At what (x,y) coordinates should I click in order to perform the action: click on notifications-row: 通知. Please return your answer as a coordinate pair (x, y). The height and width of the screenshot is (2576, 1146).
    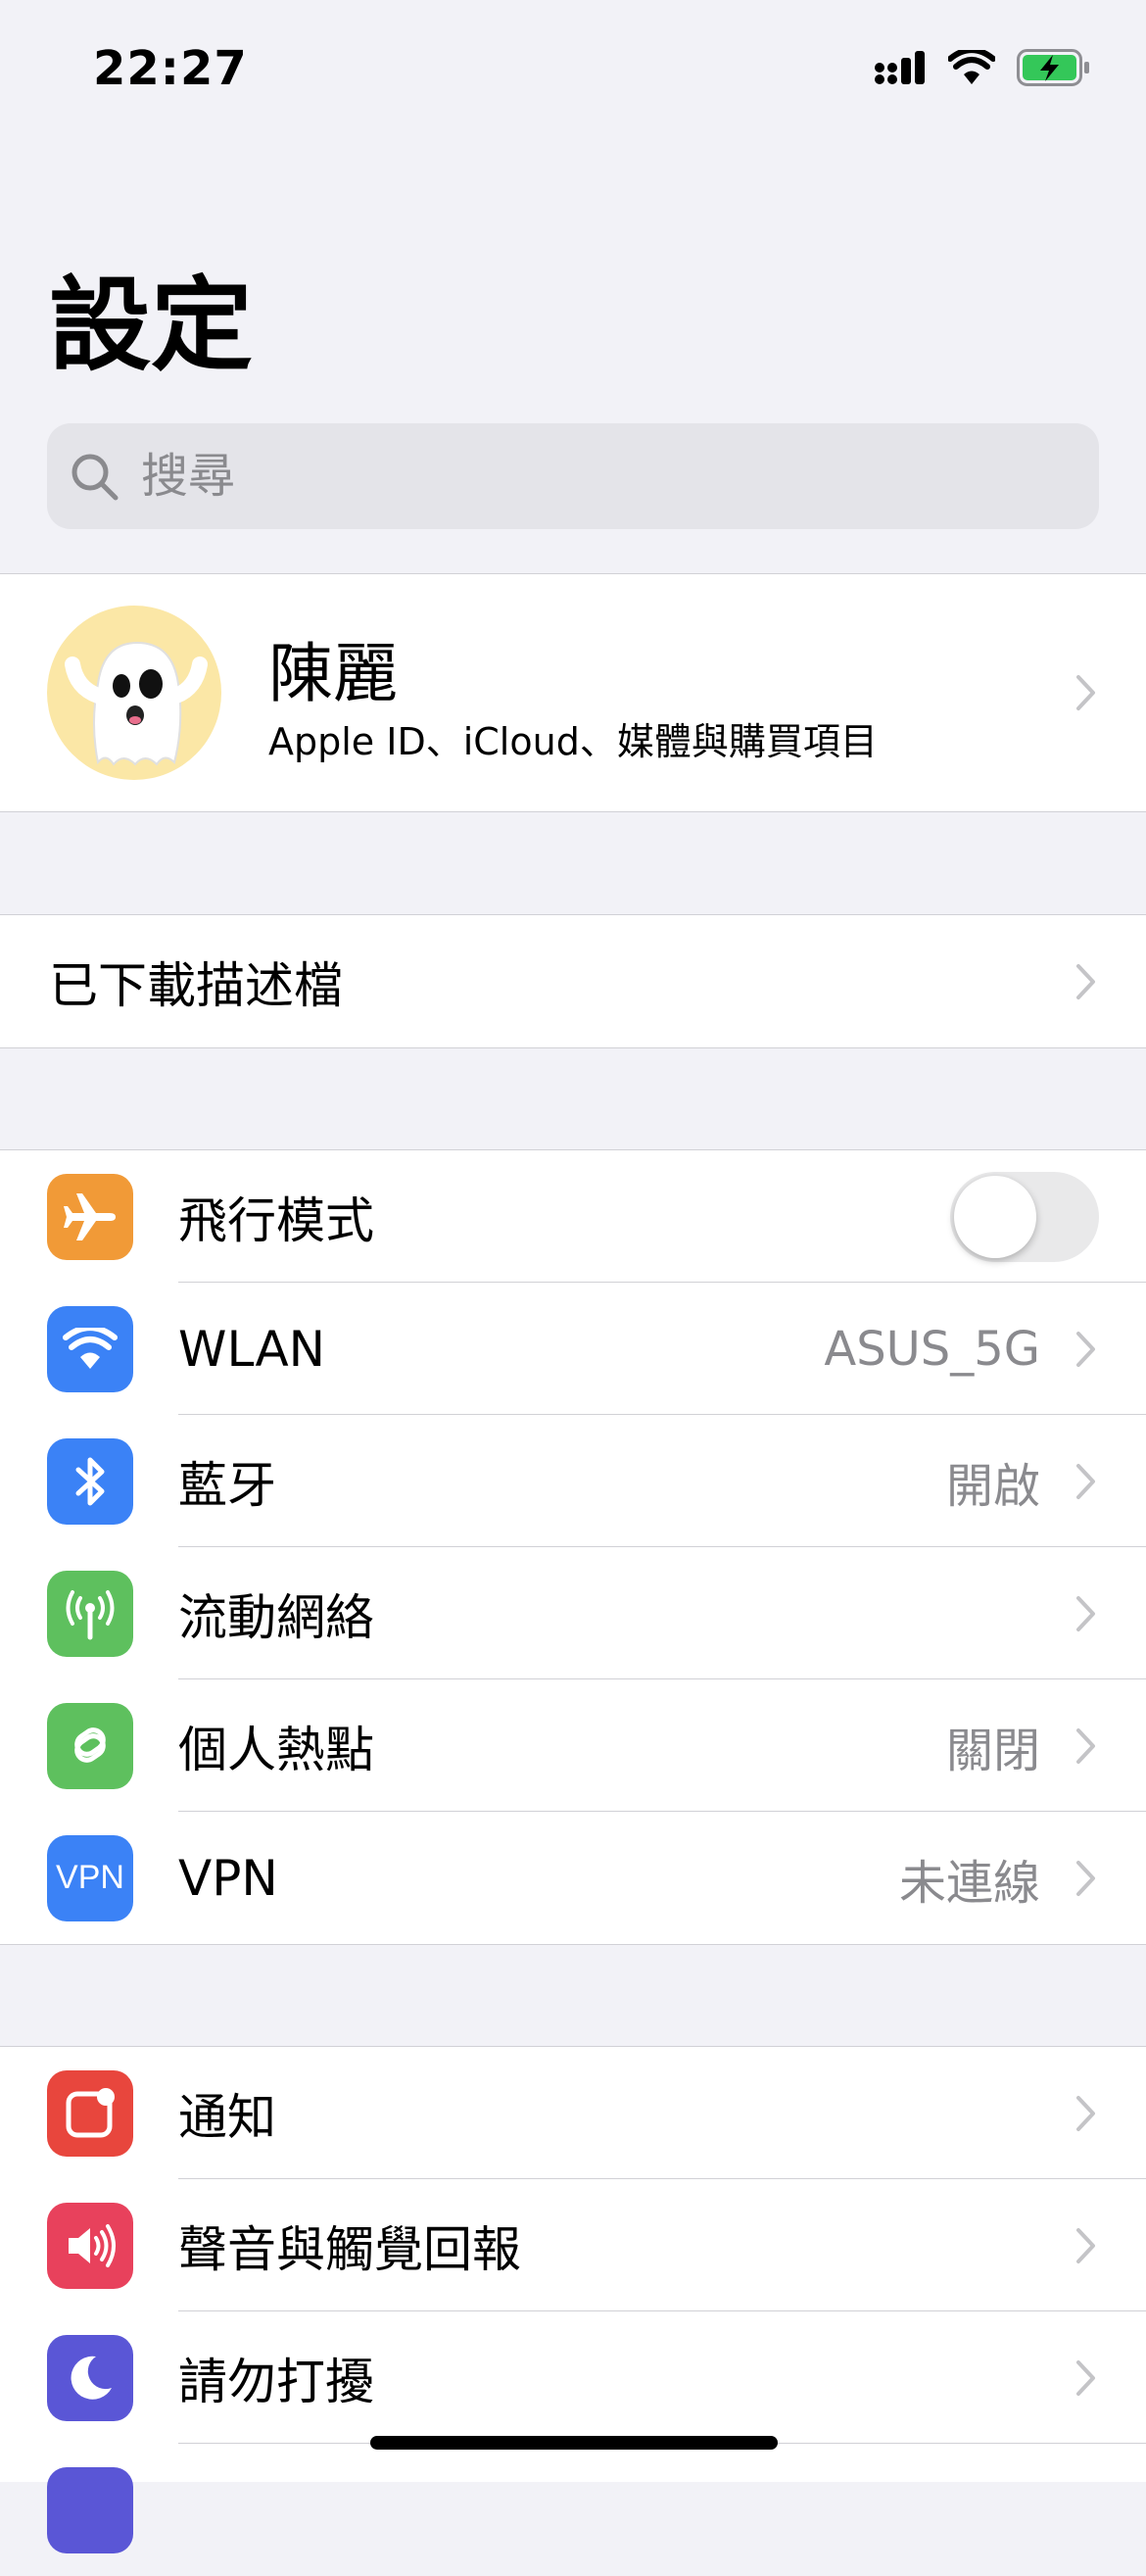
    Looking at the image, I should click on (573, 2113).